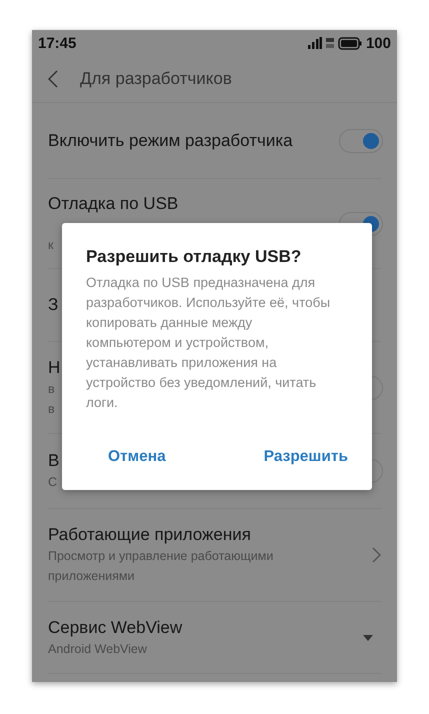 This screenshot has height=714, width=429. Describe the element at coordinates (113, 203) in the screenshot. I see `setting-title: Отладка по USB` at that location.